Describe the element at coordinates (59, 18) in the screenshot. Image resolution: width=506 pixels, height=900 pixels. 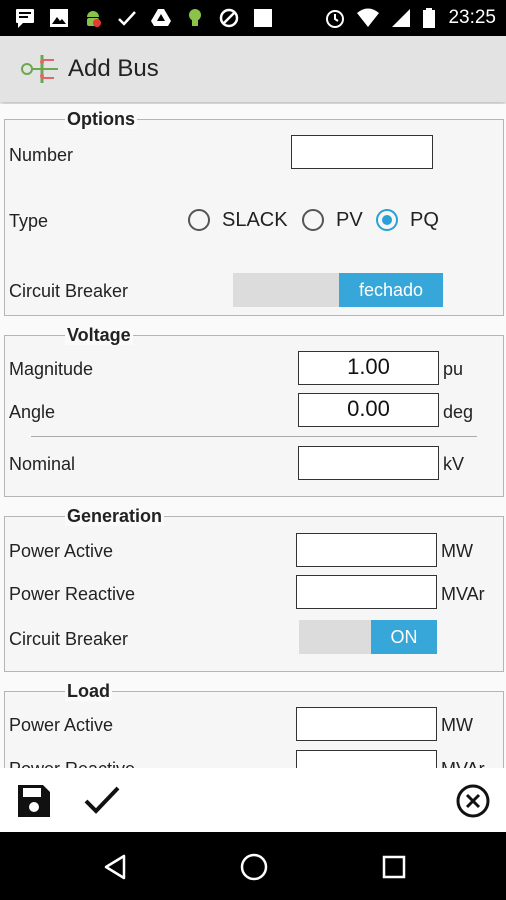
I see `image-icon` at that location.